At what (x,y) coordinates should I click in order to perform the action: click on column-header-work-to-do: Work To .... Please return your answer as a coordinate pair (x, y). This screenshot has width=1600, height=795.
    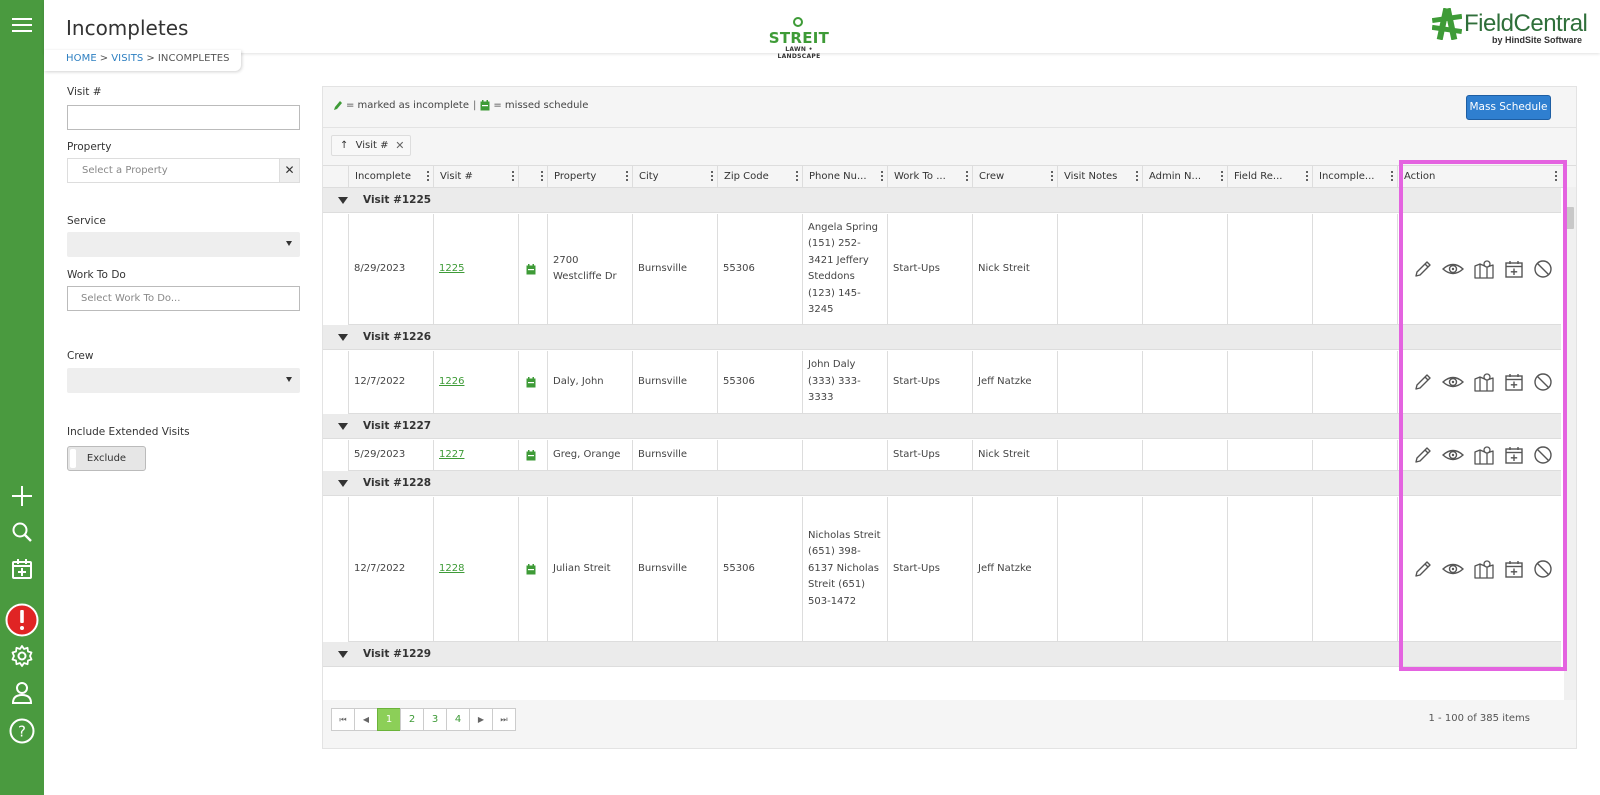
    Looking at the image, I should click on (929, 177).